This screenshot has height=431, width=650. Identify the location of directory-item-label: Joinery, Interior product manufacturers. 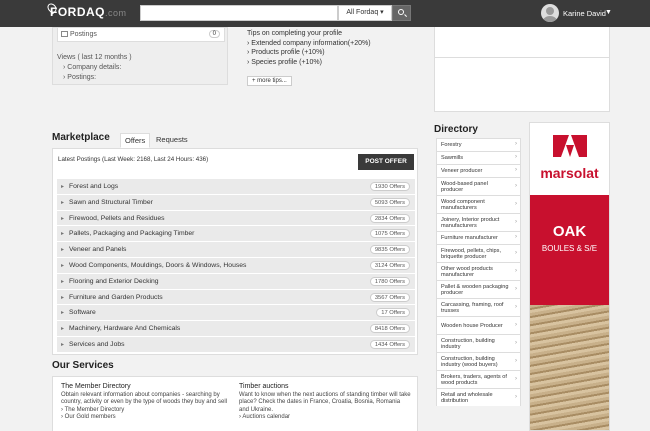
(470, 222).